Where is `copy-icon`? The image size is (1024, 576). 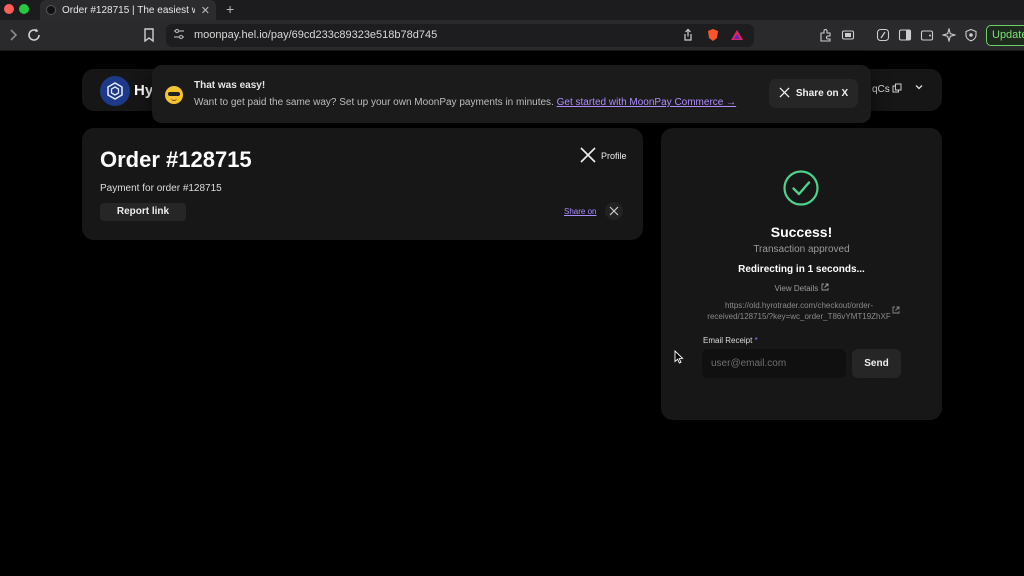 copy-icon is located at coordinates (897, 89).